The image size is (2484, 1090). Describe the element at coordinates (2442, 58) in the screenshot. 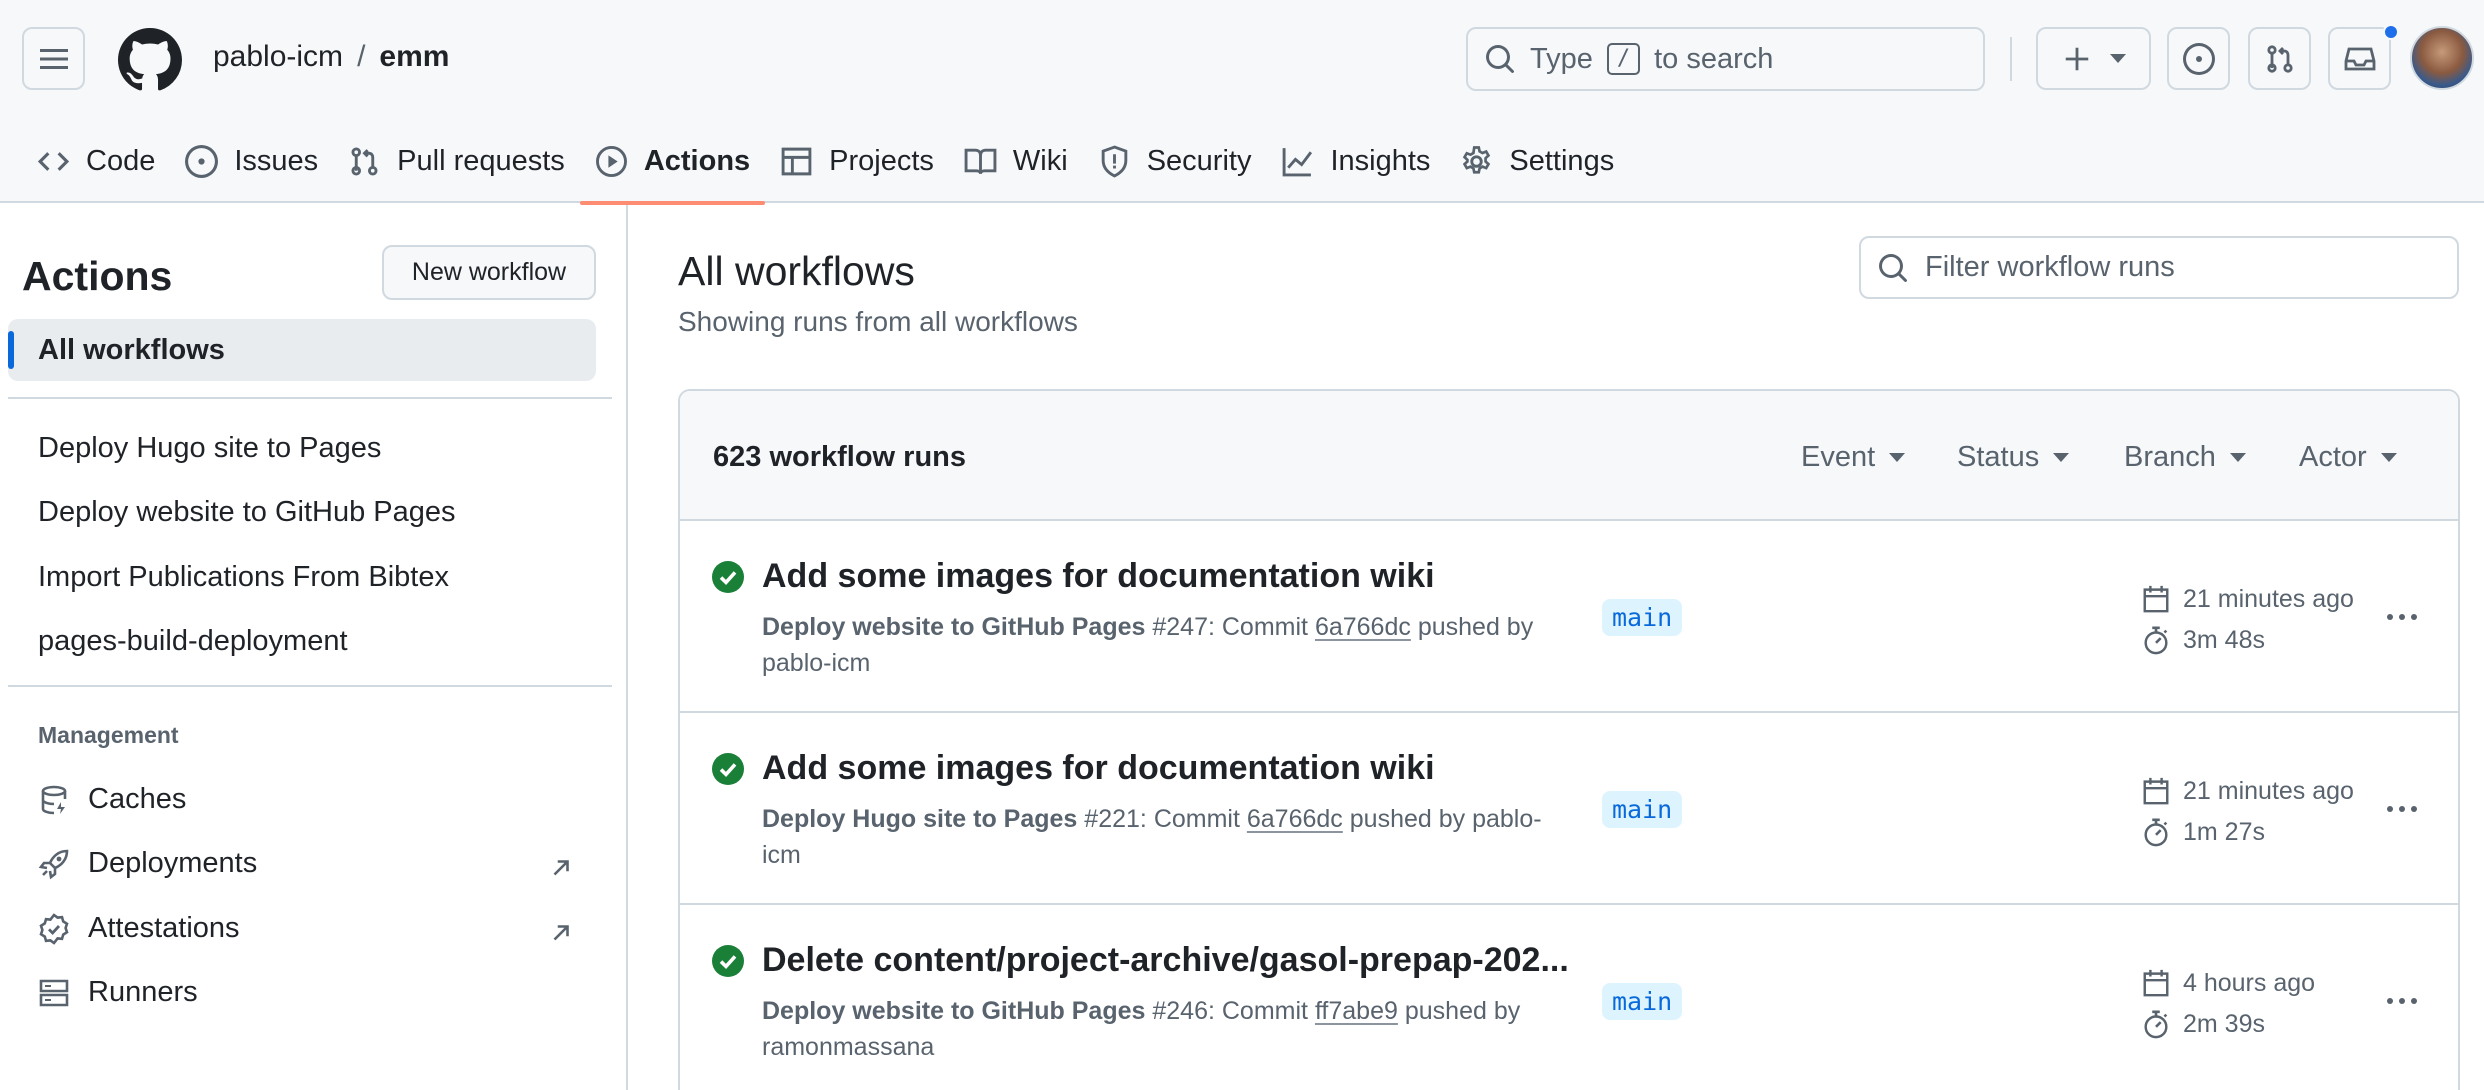

I see `avatar` at that location.